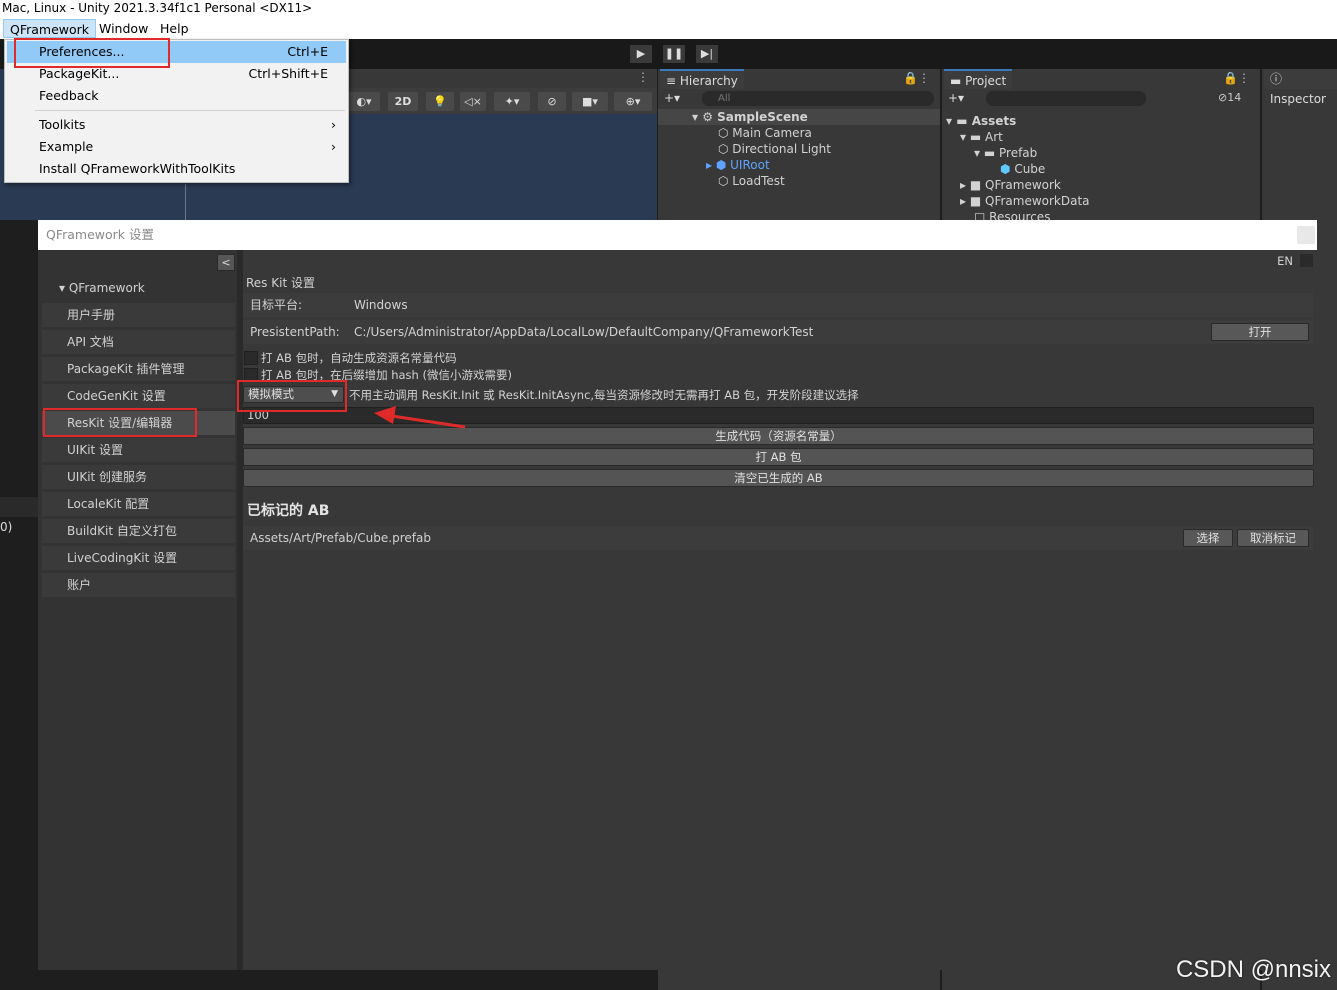  What do you see at coordinates (1300, 87) in the screenshot?
I see `tab-inspector: ⓘ Inspector` at bounding box center [1300, 87].